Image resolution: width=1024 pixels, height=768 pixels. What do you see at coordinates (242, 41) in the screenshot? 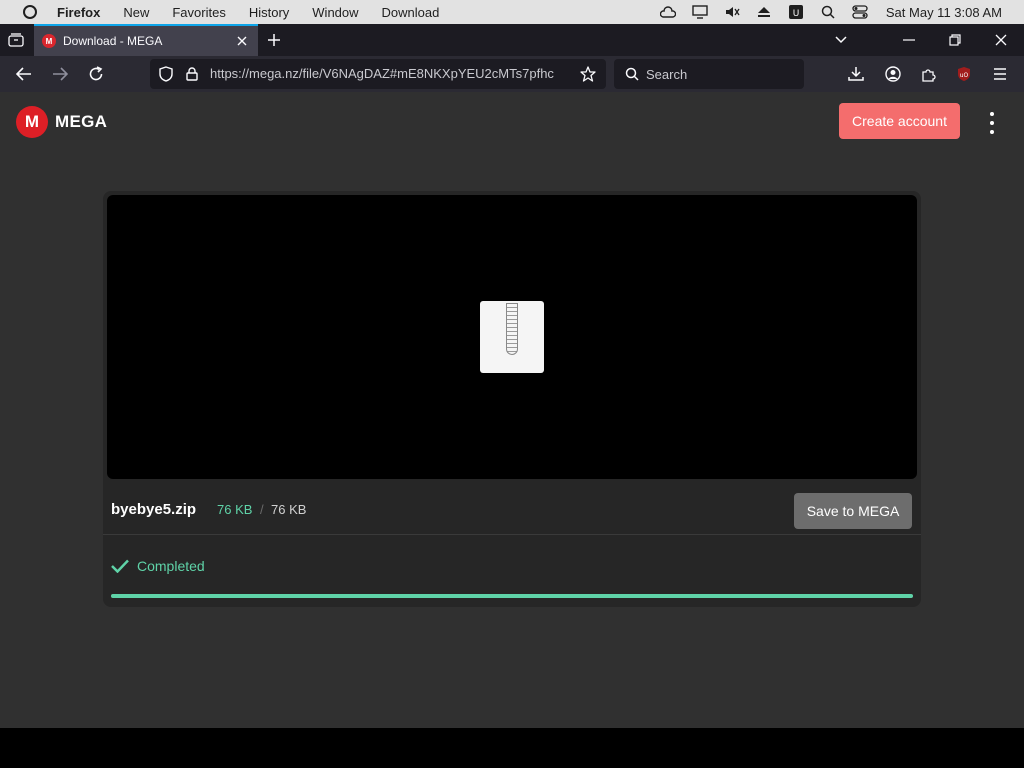
I see `close-tab-icon` at bounding box center [242, 41].